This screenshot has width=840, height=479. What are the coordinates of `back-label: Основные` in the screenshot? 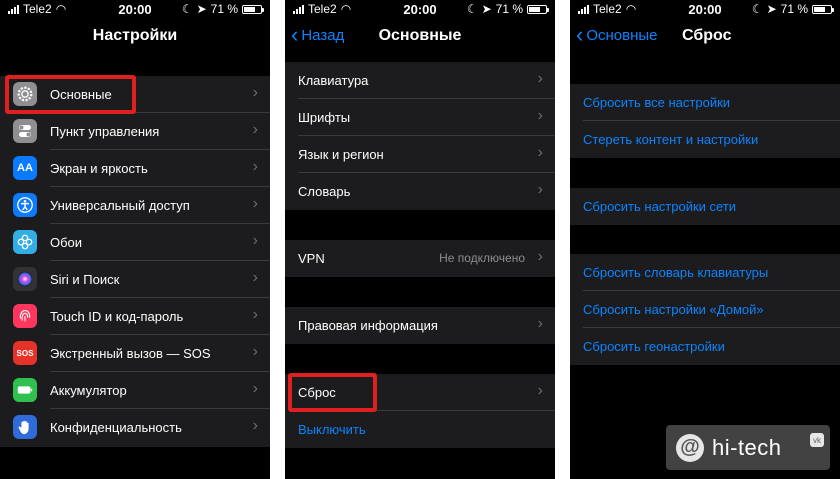 It's located at (622, 35).